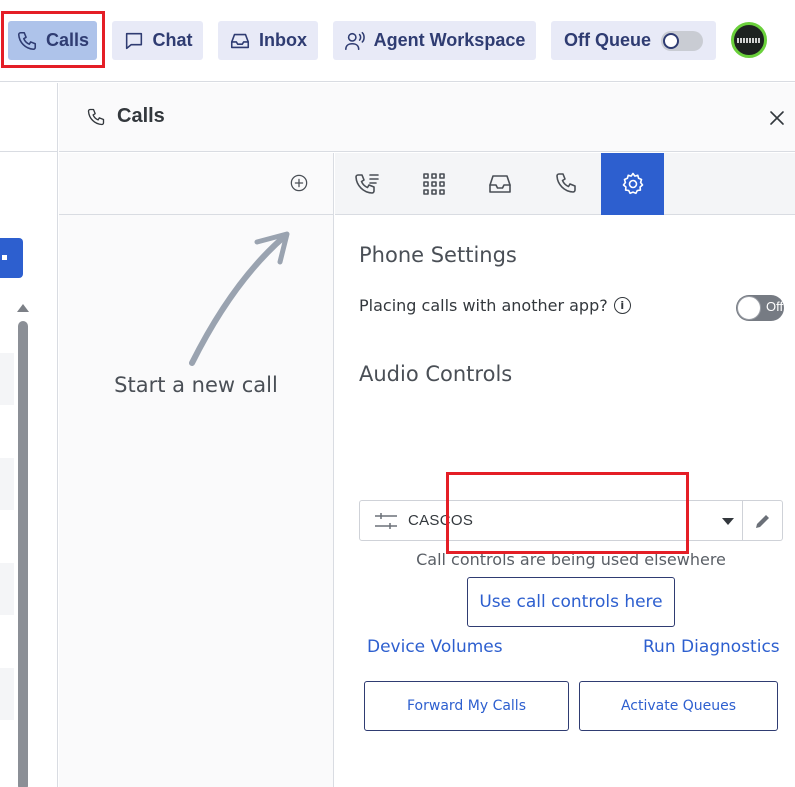 This screenshot has height=787, width=795. I want to click on chevron-down-icon, so click(728, 521).